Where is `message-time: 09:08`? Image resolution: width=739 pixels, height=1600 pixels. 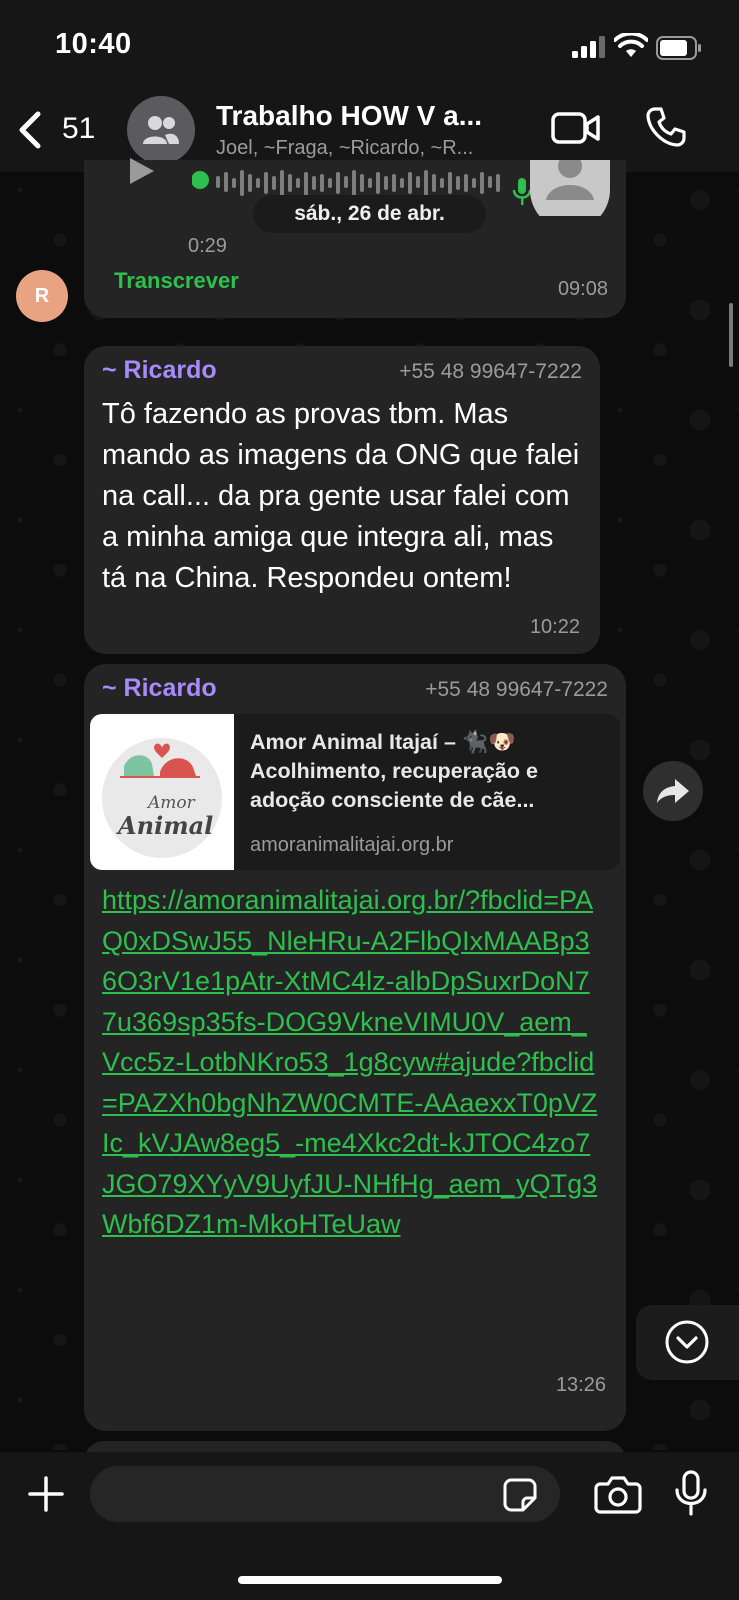
message-time: 09:08 is located at coordinates (582, 289).